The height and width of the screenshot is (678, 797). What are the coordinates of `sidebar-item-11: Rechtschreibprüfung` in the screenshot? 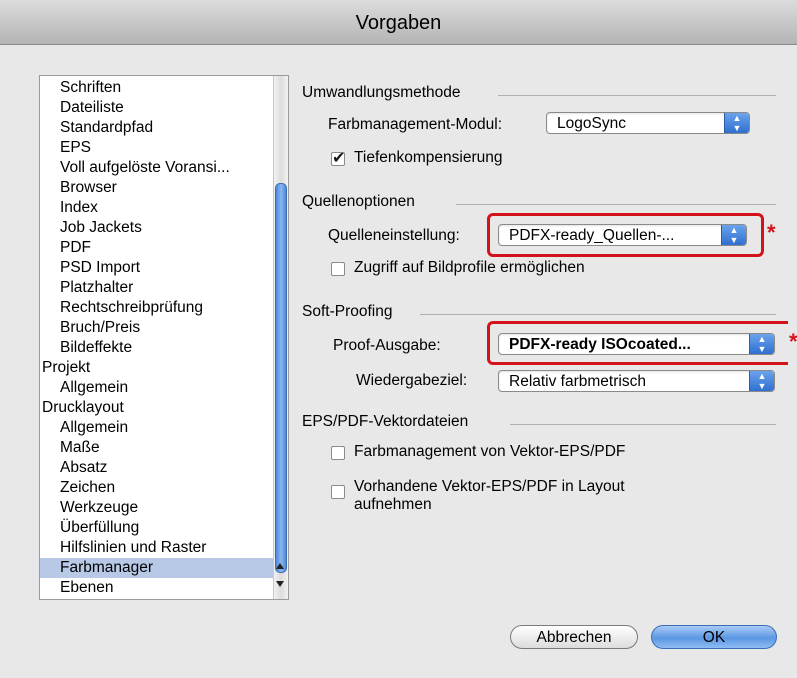 It's located at (156, 308).